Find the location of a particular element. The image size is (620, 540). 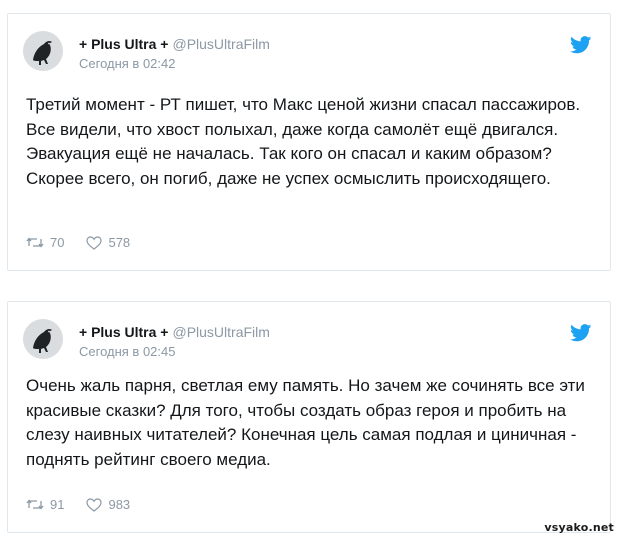

retweet-button: 70 is located at coordinates (45, 242).